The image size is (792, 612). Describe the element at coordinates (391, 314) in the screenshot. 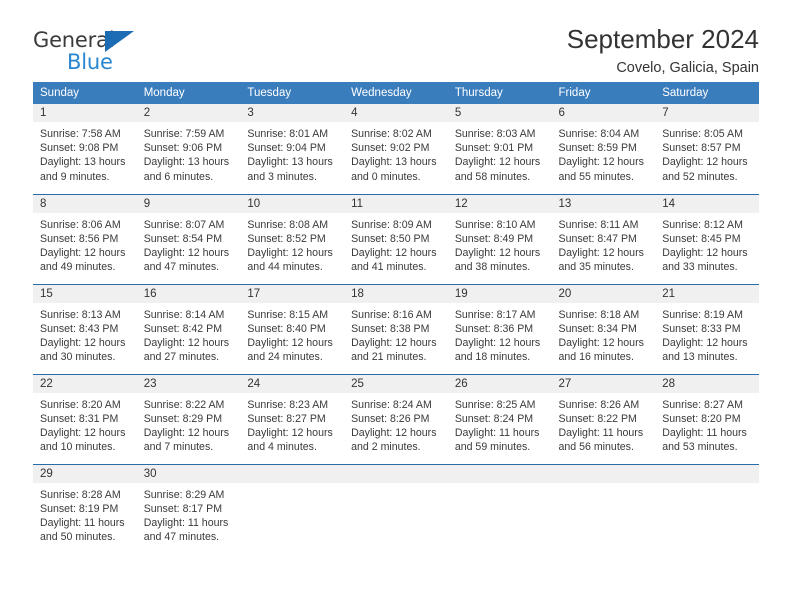

I see `sunrise-text: Sunrise: 8:16 AM` at that location.